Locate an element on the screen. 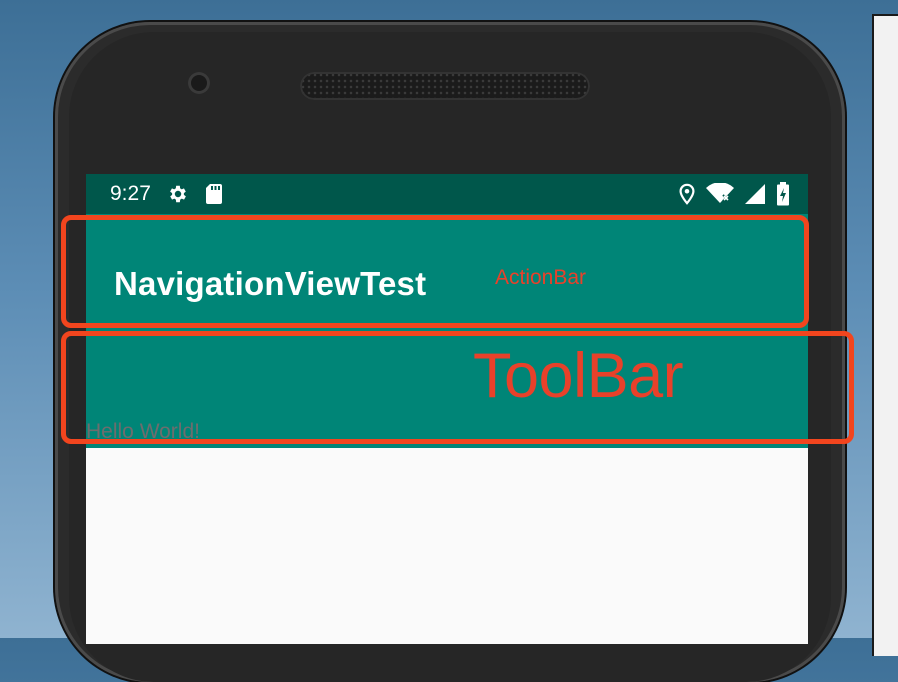 Image resolution: width=898 pixels, height=682 pixels. status-bar: 9:27 is located at coordinates (447, 194).